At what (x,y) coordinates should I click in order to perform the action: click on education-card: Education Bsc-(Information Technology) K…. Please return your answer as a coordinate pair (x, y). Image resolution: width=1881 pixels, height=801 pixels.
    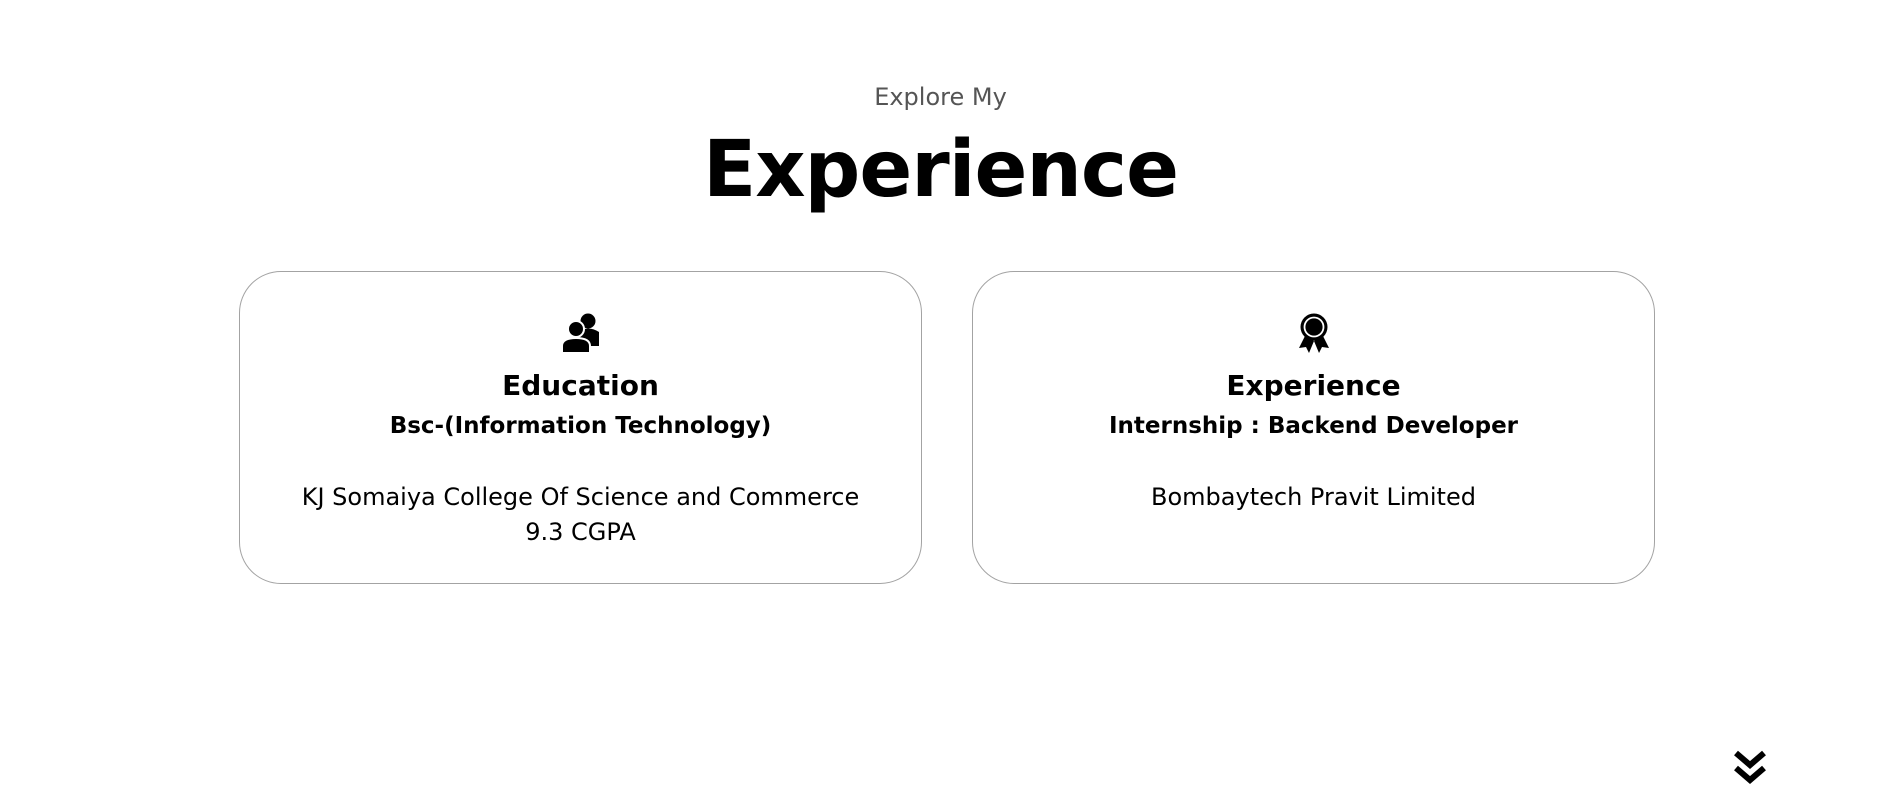
    Looking at the image, I should click on (580, 427).